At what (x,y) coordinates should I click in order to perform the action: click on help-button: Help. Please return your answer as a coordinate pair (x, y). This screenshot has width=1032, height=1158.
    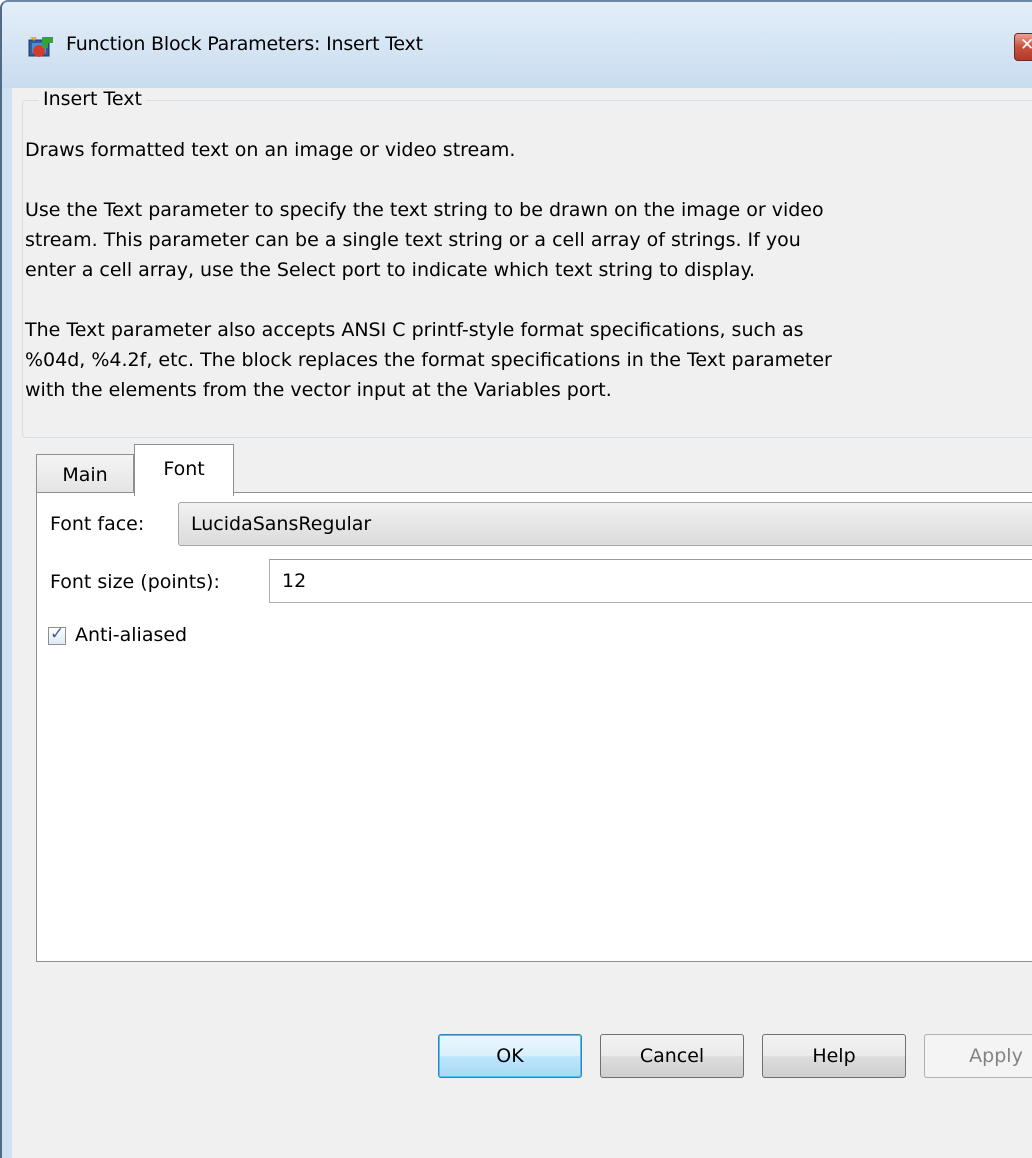
    Looking at the image, I should click on (834, 1056).